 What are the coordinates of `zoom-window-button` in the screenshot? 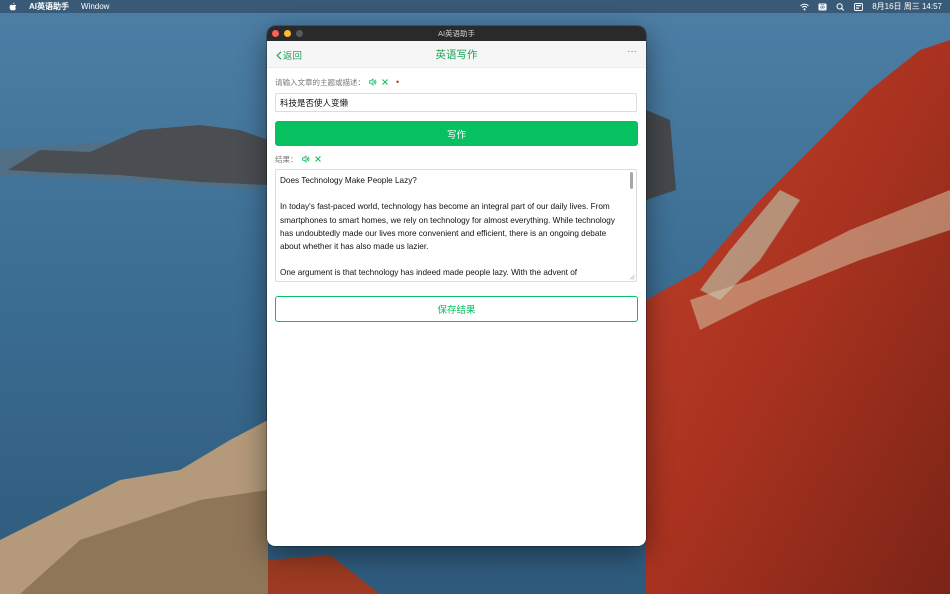 It's located at (299, 33).